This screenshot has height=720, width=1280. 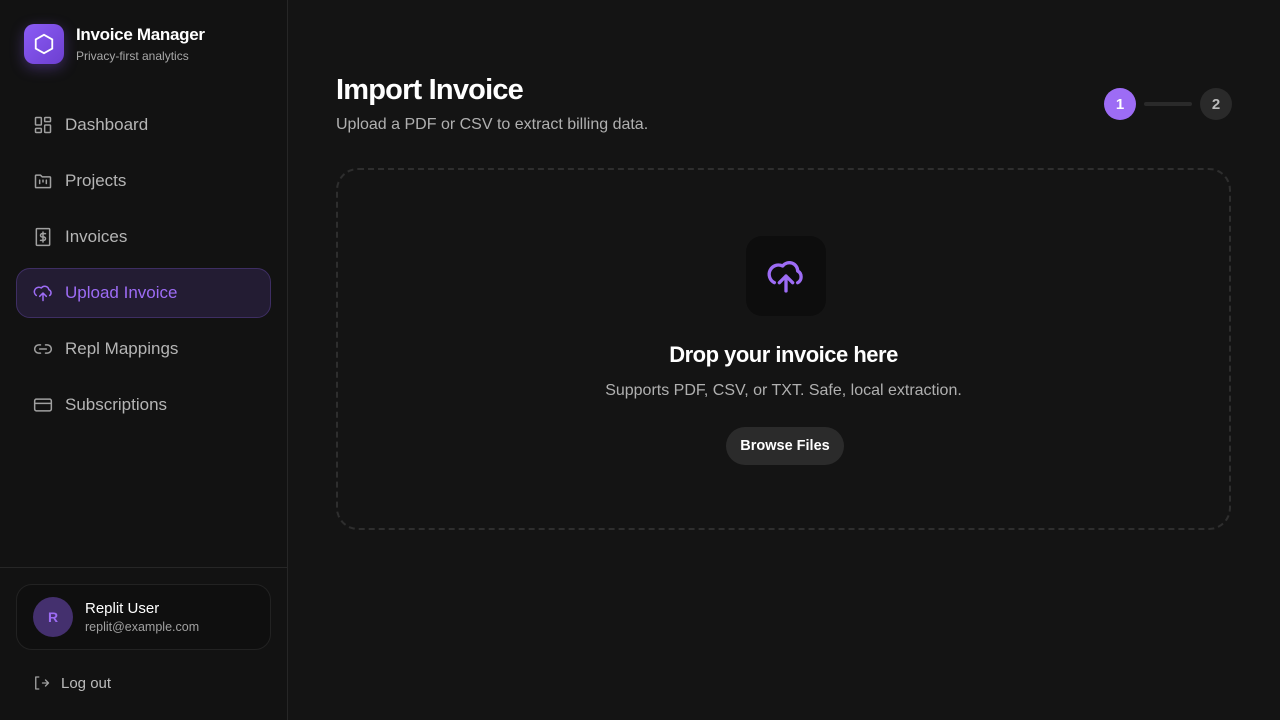 What do you see at coordinates (142, 627) in the screenshot?
I see `user-email: replit@example.com` at bounding box center [142, 627].